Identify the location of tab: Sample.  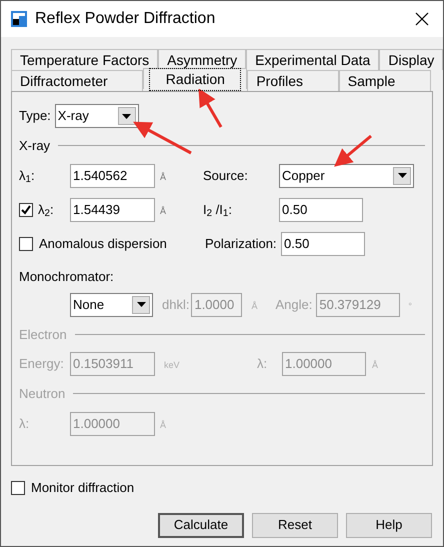
(384, 80).